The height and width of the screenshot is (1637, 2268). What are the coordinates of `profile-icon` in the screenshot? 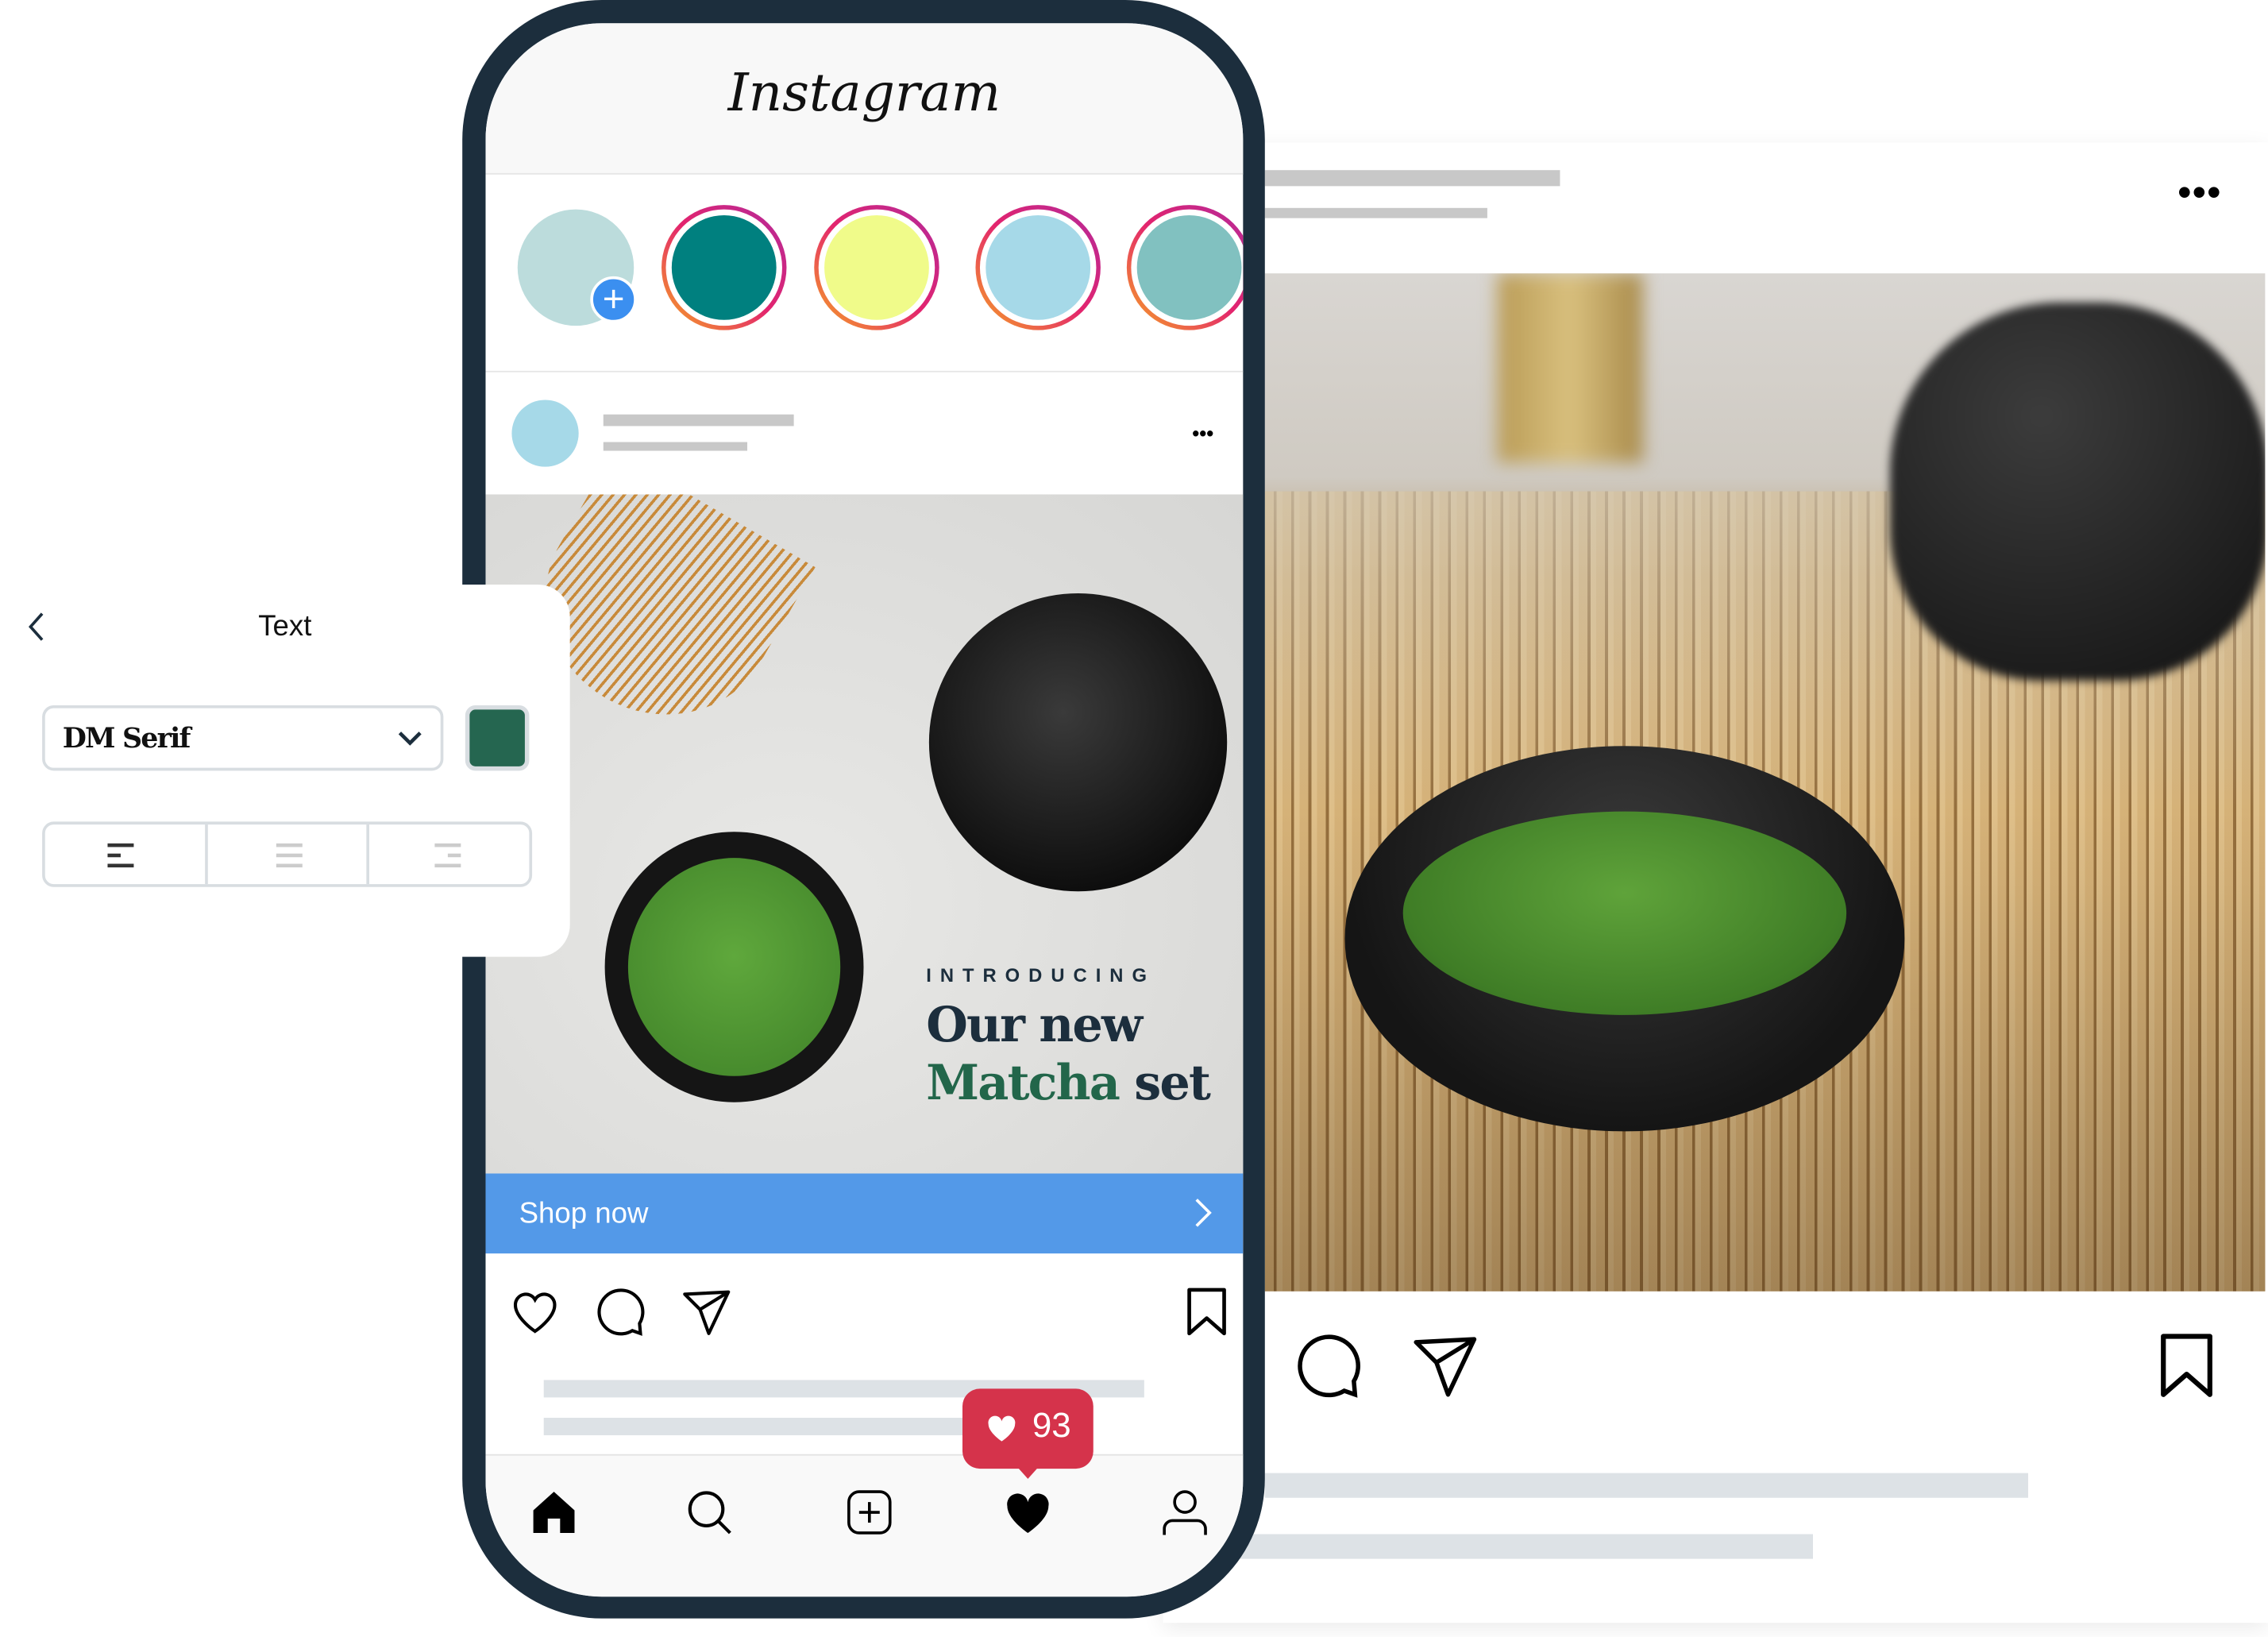 It's located at (1184, 1512).